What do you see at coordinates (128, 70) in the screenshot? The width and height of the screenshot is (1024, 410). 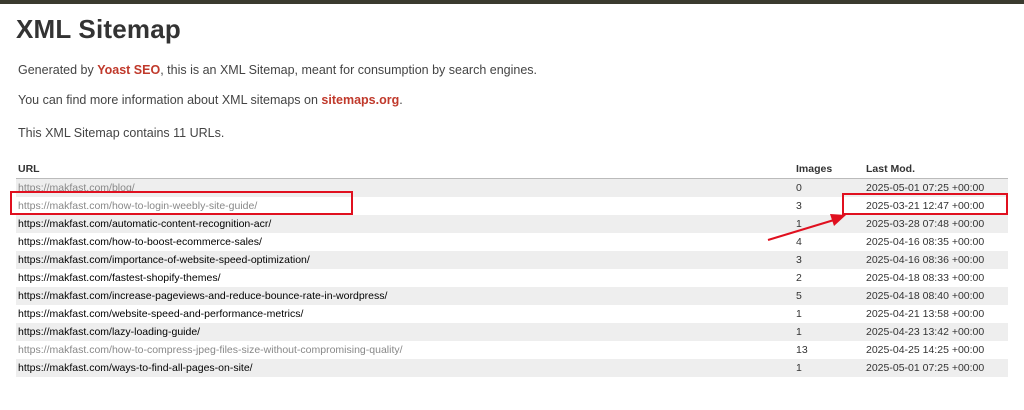 I see `yoast-seo-link: Yoast SEO` at bounding box center [128, 70].